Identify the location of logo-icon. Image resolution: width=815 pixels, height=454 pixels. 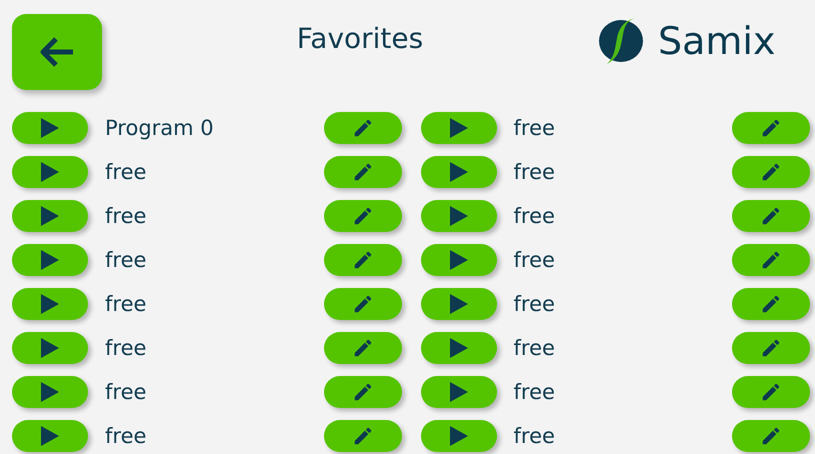
(622, 41).